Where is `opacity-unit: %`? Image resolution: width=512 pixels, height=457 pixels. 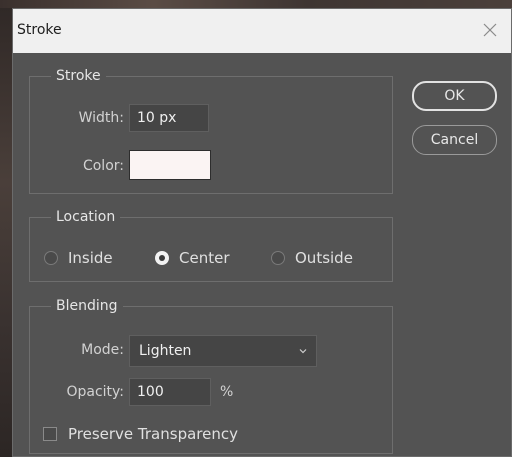
opacity-unit: % is located at coordinates (227, 392).